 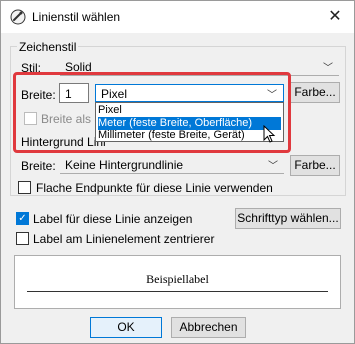 What do you see at coordinates (24, 187) in the screenshot?
I see `flat-endpoints-checkbox` at bounding box center [24, 187].